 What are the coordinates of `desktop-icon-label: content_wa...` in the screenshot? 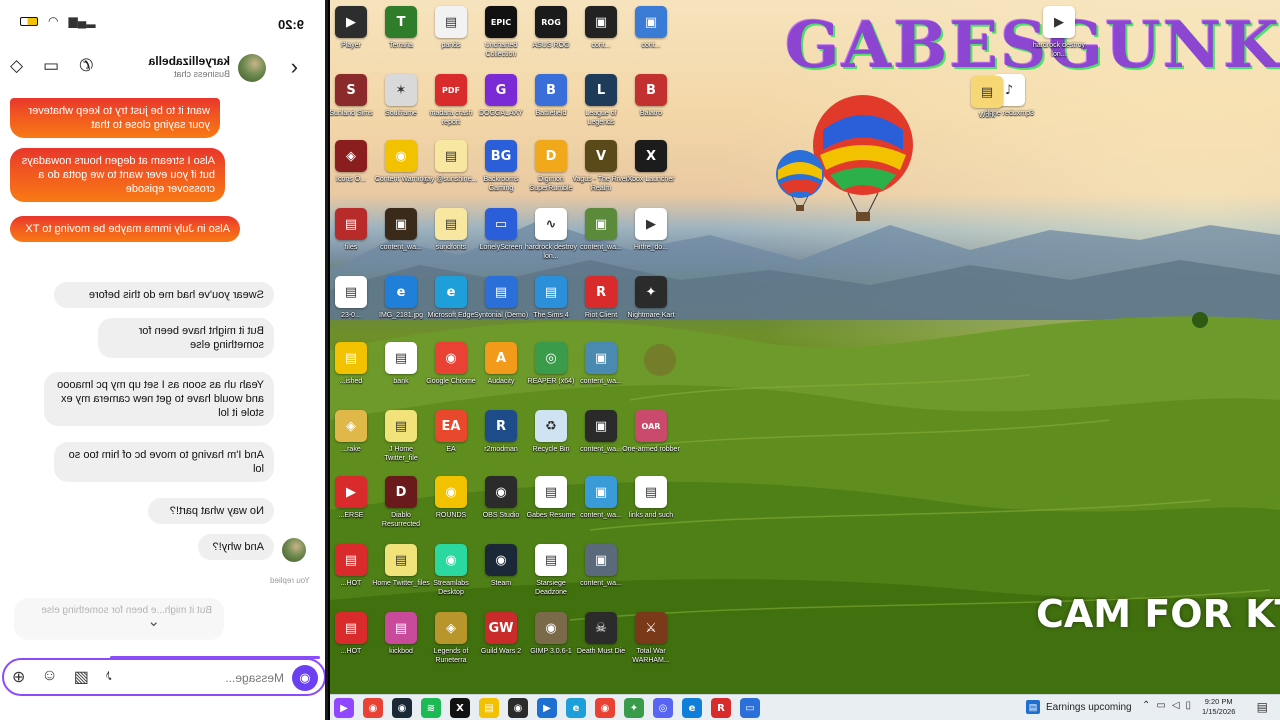 It's located at (601, 381).